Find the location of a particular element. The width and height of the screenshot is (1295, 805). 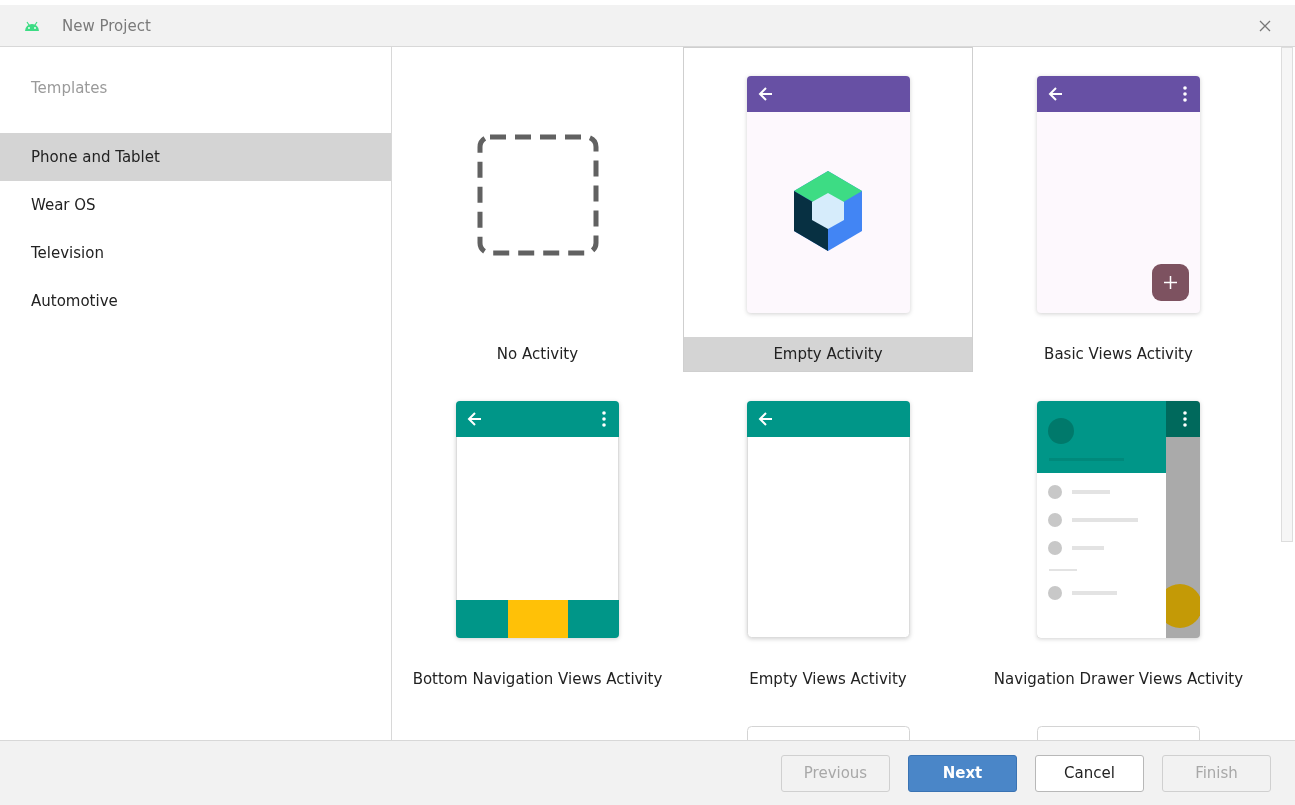

template-card: Navigation Drawer Views Activity is located at coordinates (1118, 534).